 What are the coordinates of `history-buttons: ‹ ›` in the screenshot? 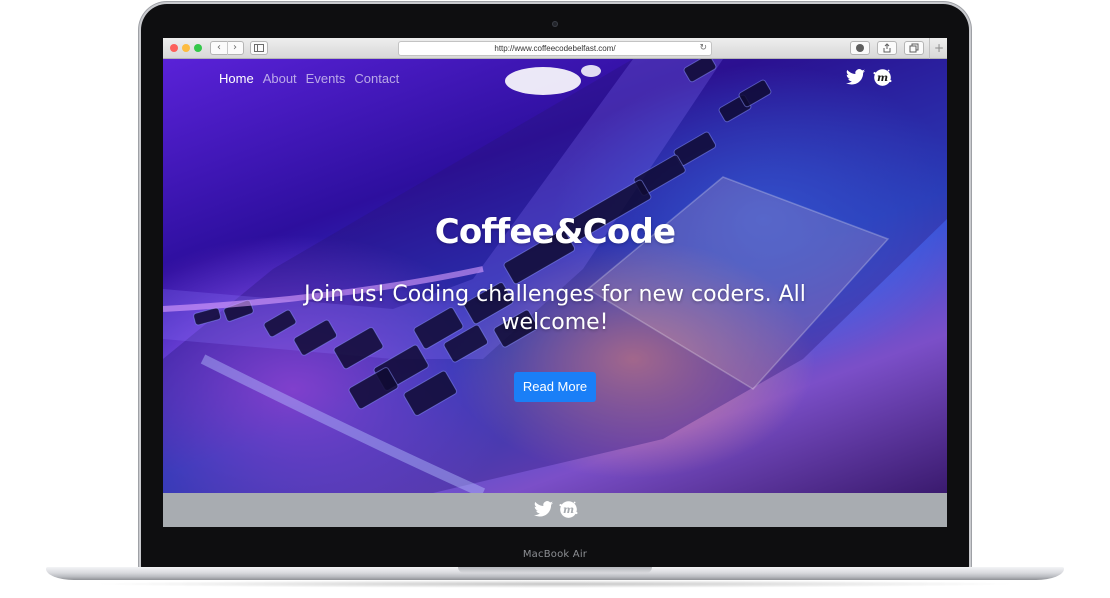 It's located at (227, 48).